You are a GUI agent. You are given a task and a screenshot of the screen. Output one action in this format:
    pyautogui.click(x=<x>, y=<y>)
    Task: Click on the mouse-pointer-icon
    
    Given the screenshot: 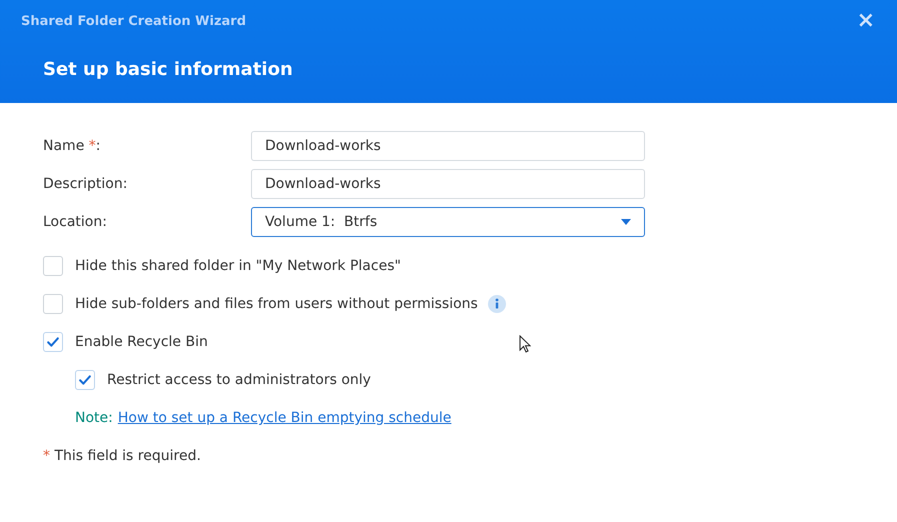 What is the action you would take?
    pyautogui.click(x=525, y=344)
    